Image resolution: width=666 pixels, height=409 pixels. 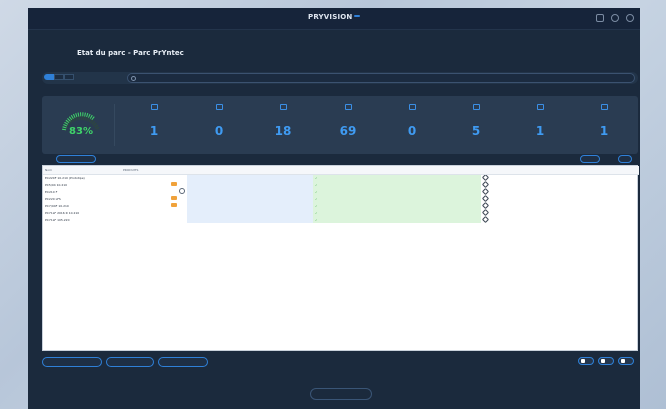 What do you see at coordinates (604, 118) in the screenshot?
I see `stat-8-label` at bounding box center [604, 118].